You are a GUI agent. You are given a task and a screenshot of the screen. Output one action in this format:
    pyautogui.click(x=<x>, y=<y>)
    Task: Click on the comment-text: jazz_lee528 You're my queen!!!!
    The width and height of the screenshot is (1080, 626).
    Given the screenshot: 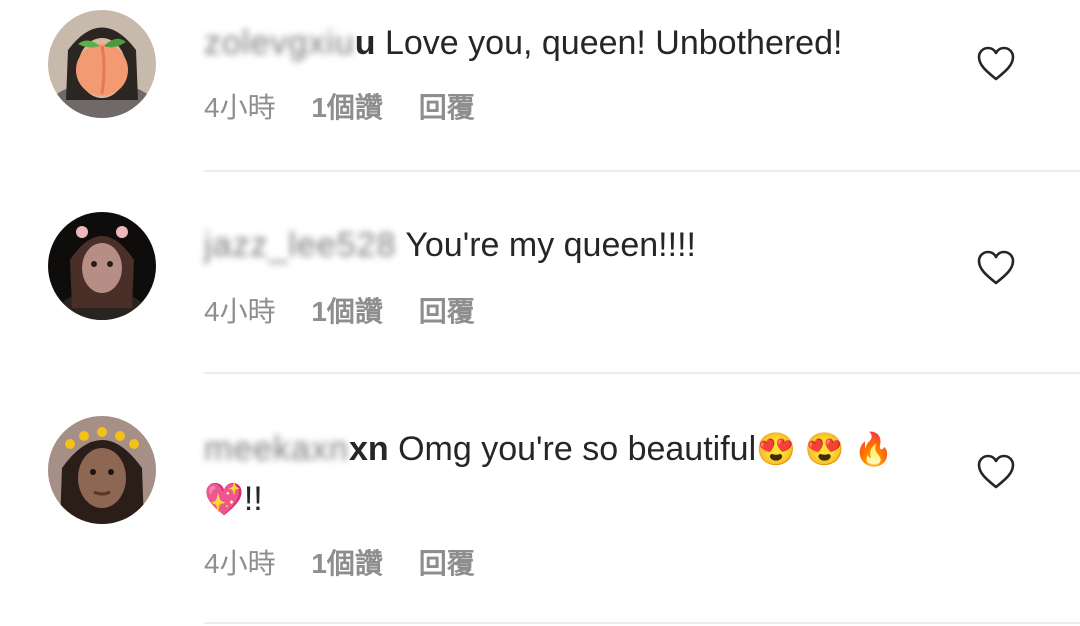 What is the action you would take?
    pyautogui.click(x=574, y=245)
    